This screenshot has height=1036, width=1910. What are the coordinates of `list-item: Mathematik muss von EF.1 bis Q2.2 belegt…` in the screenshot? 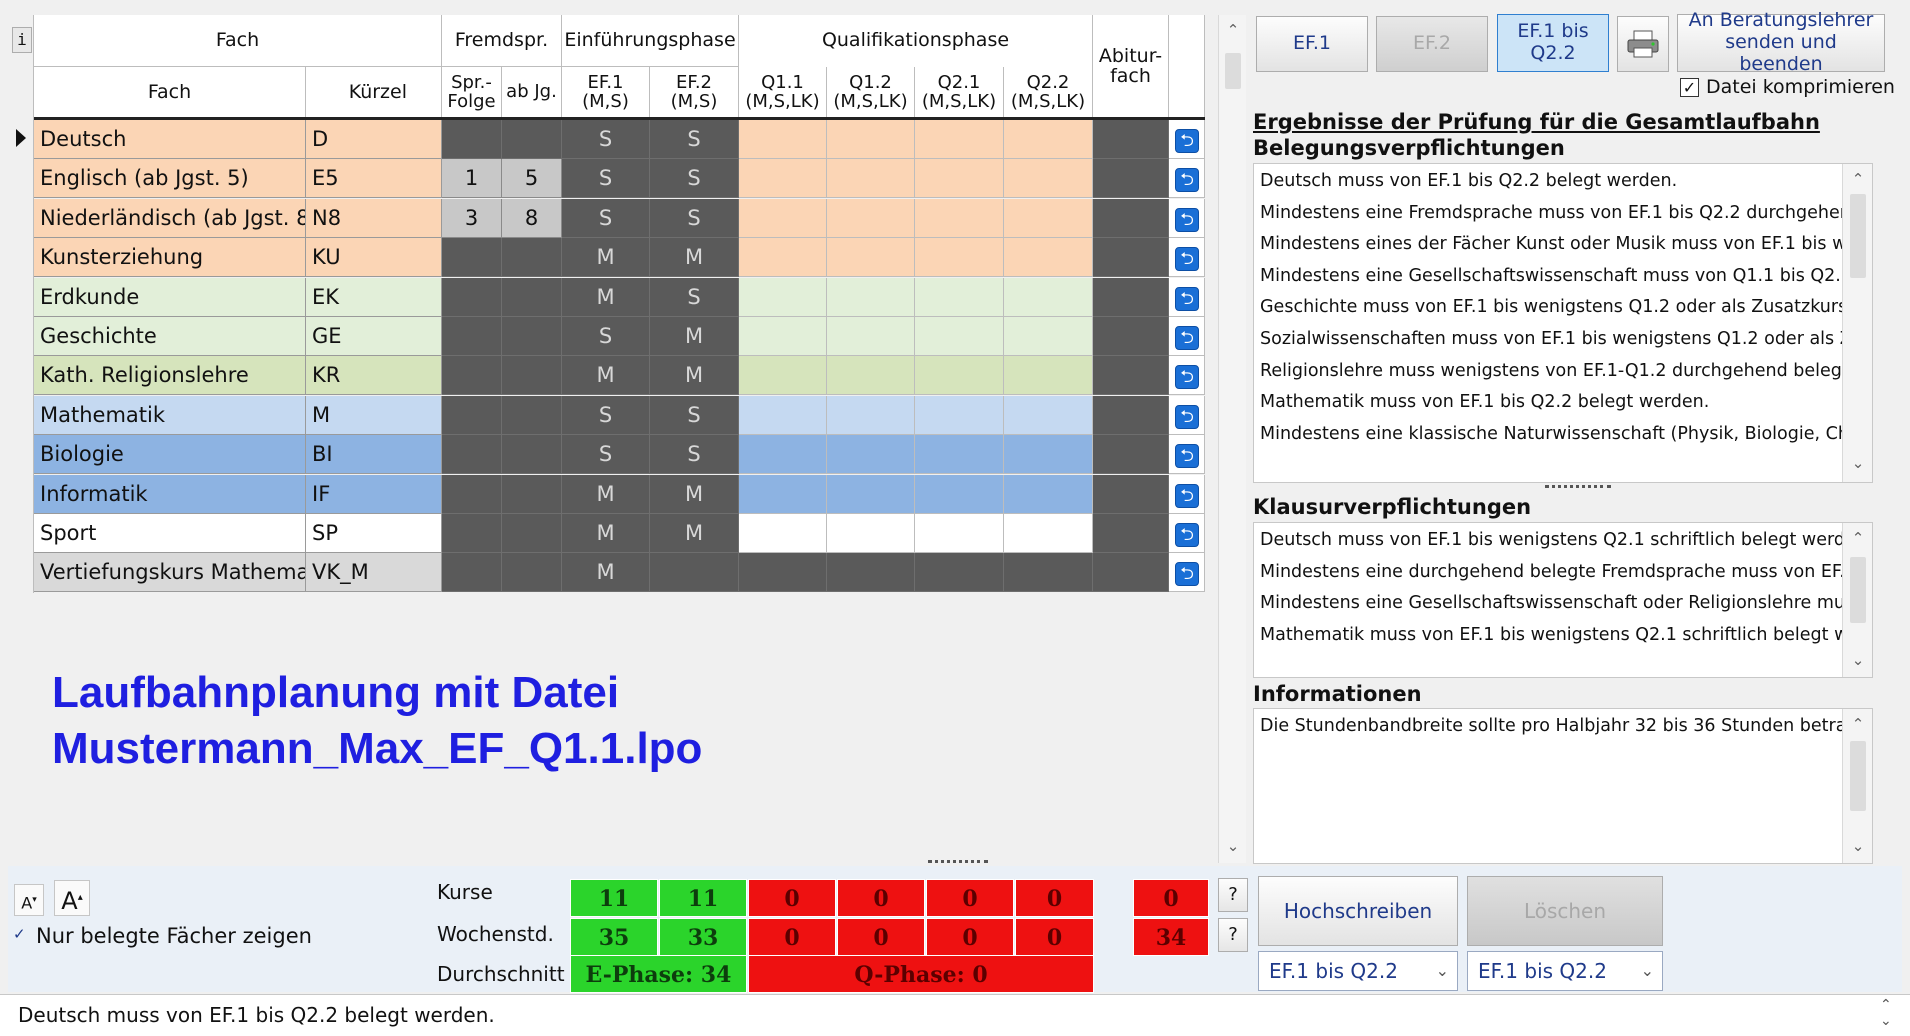 It's located at (1563, 403).